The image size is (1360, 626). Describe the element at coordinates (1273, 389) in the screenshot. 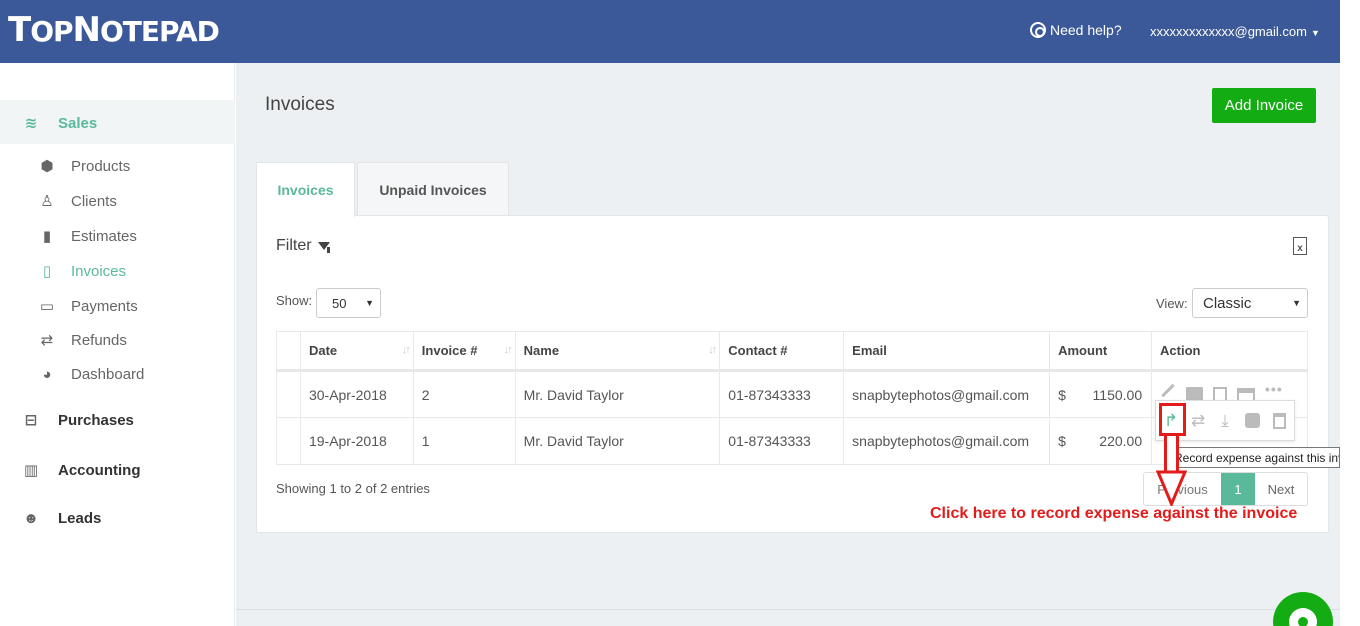

I see `more-icon: •••` at that location.